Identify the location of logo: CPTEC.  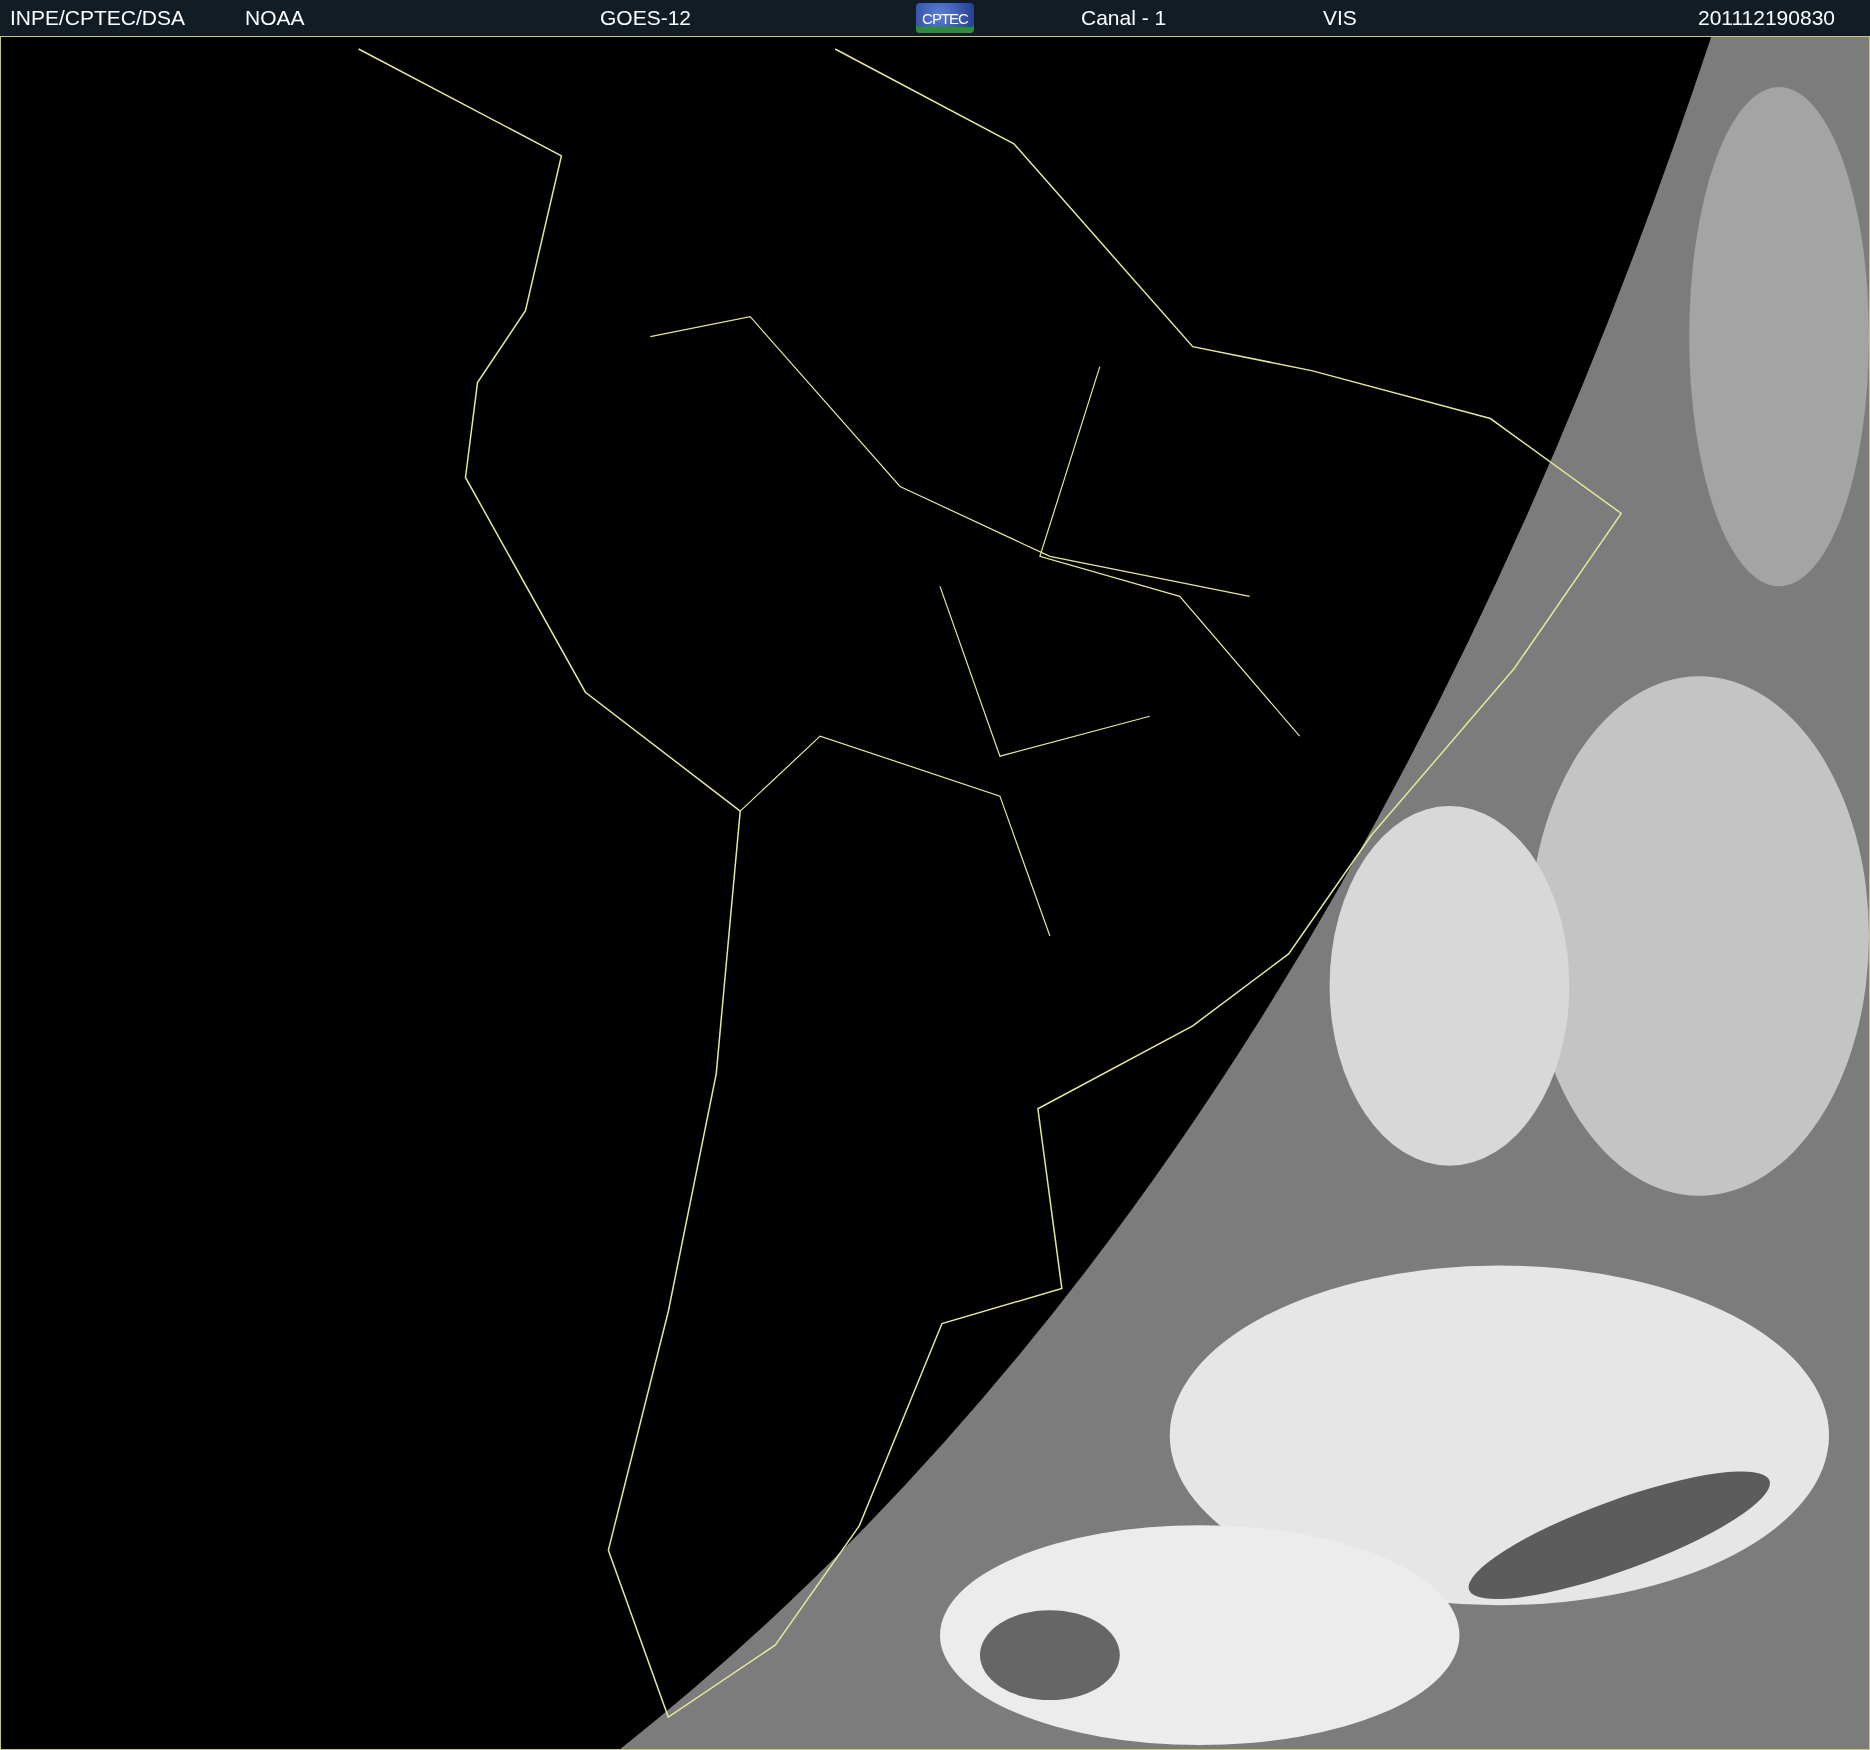
(945, 18).